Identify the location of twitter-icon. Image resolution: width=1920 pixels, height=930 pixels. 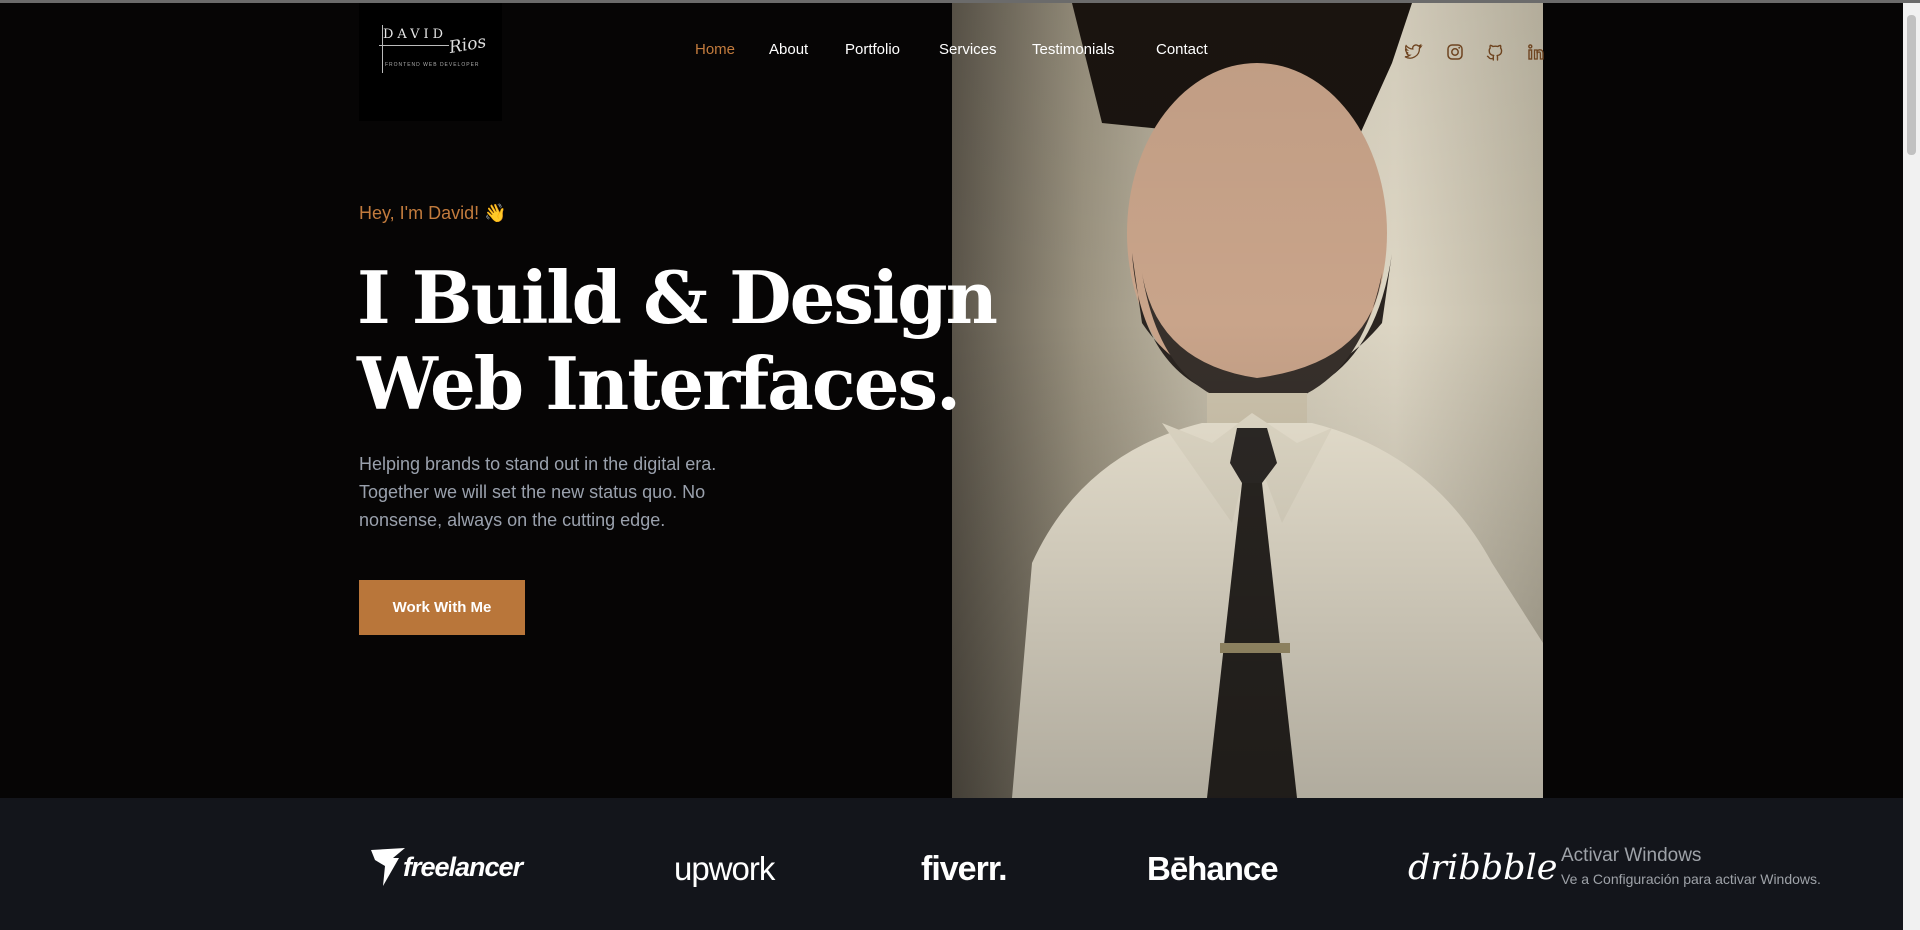
(1413, 52).